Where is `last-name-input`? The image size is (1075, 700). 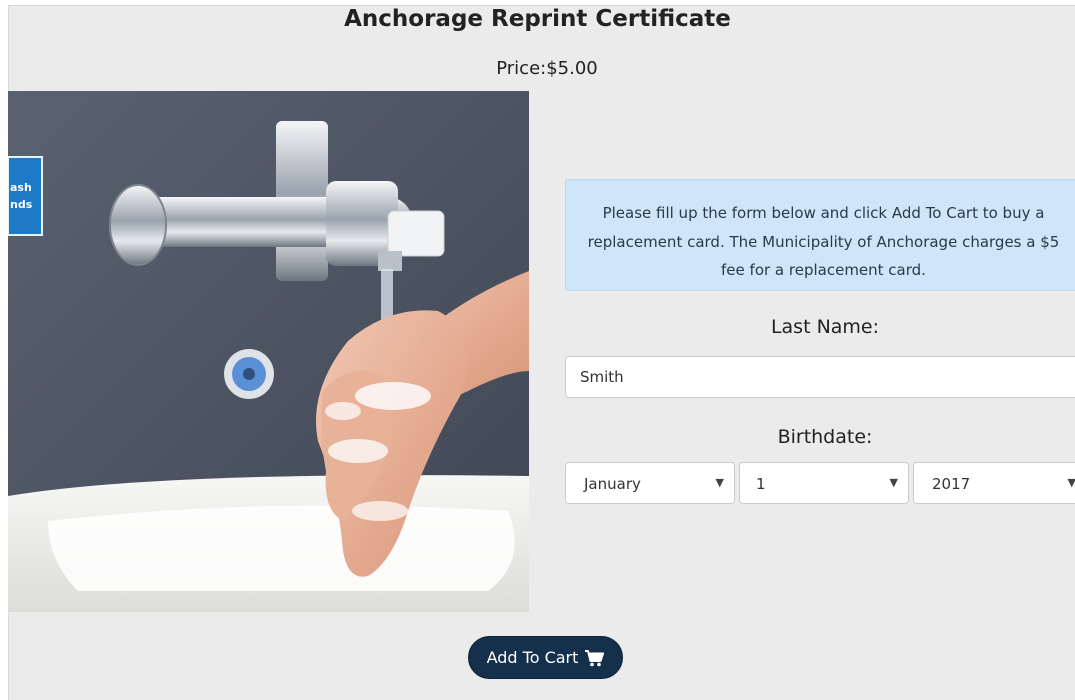 last-name-input is located at coordinates (820, 377).